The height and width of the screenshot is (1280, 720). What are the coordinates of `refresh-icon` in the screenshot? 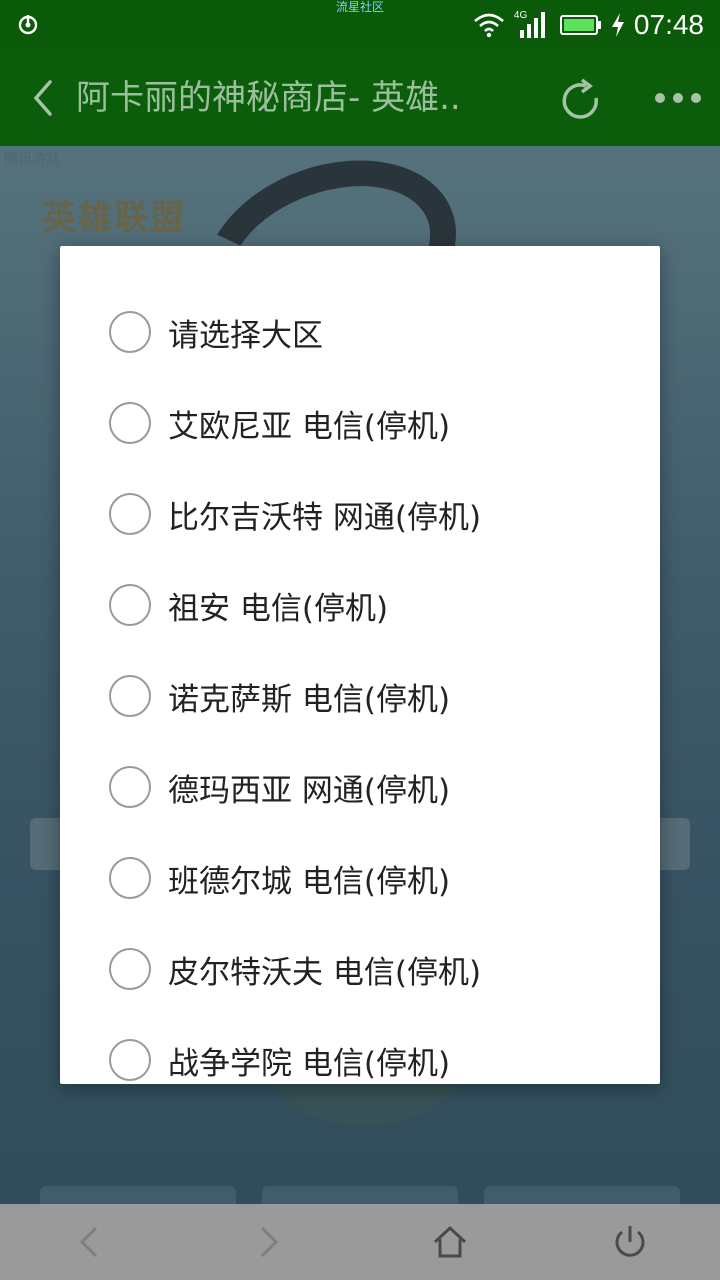 It's located at (581, 101).